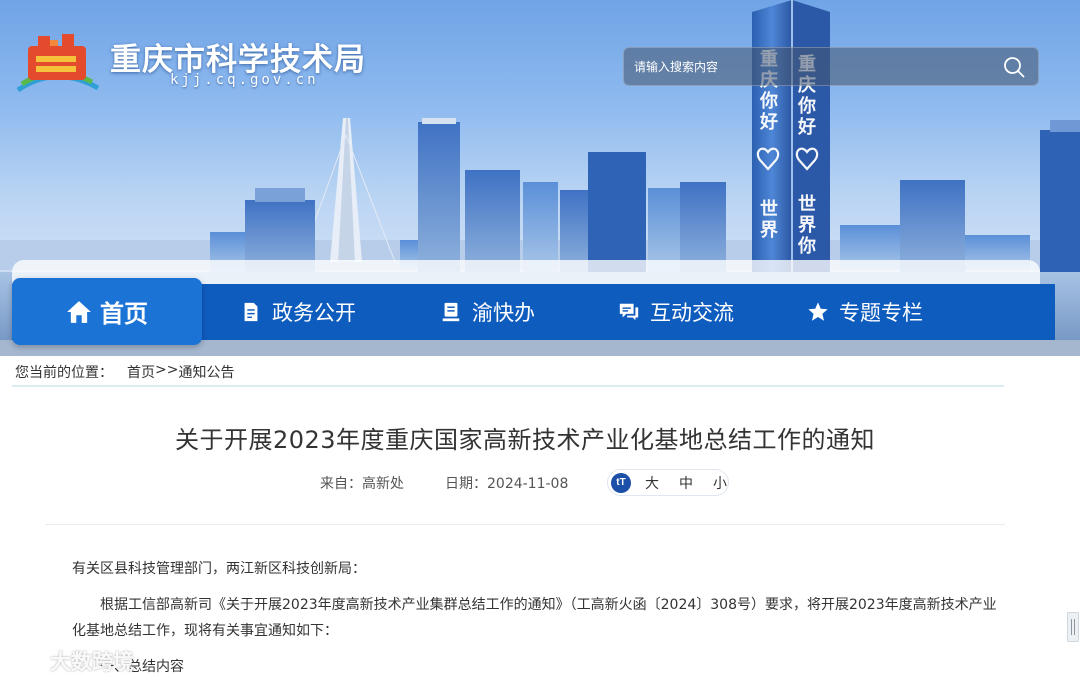 This screenshot has height=681, width=1080. Describe the element at coordinates (383, 484) in the screenshot. I see `source-value: 高新处` at that location.